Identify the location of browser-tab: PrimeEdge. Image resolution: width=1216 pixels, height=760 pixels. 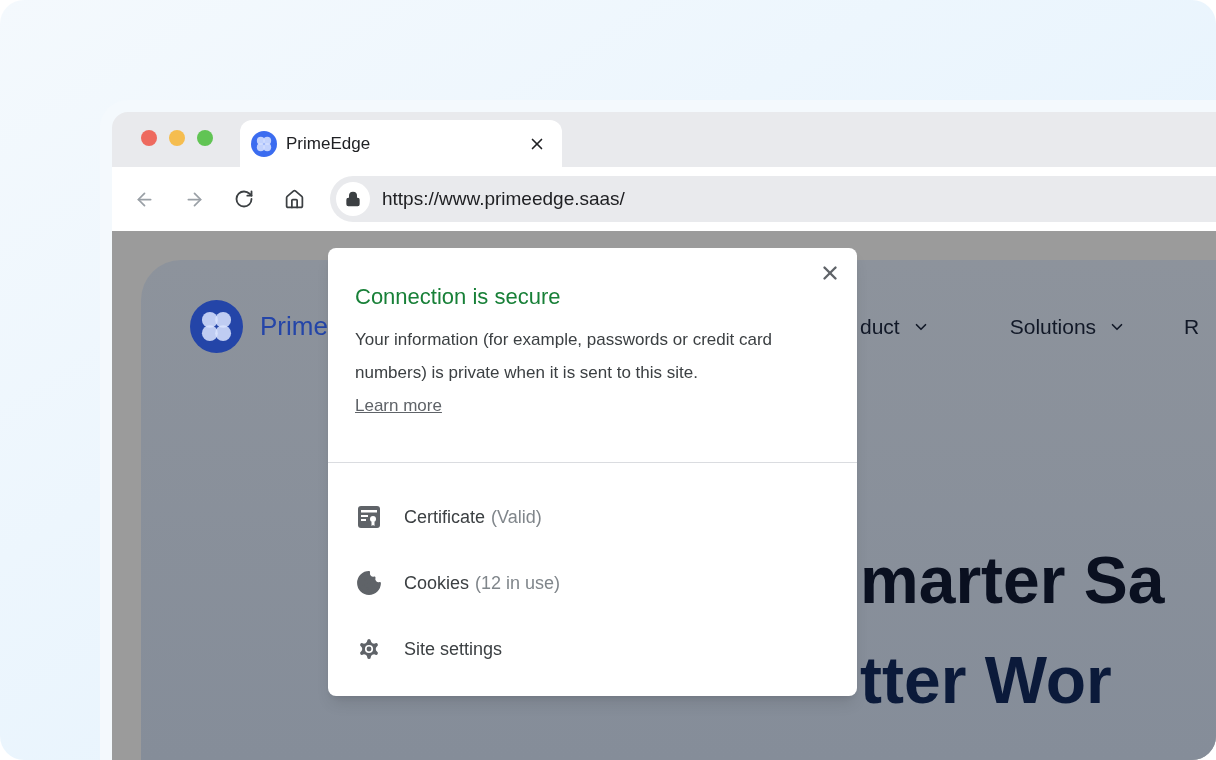
(401, 143).